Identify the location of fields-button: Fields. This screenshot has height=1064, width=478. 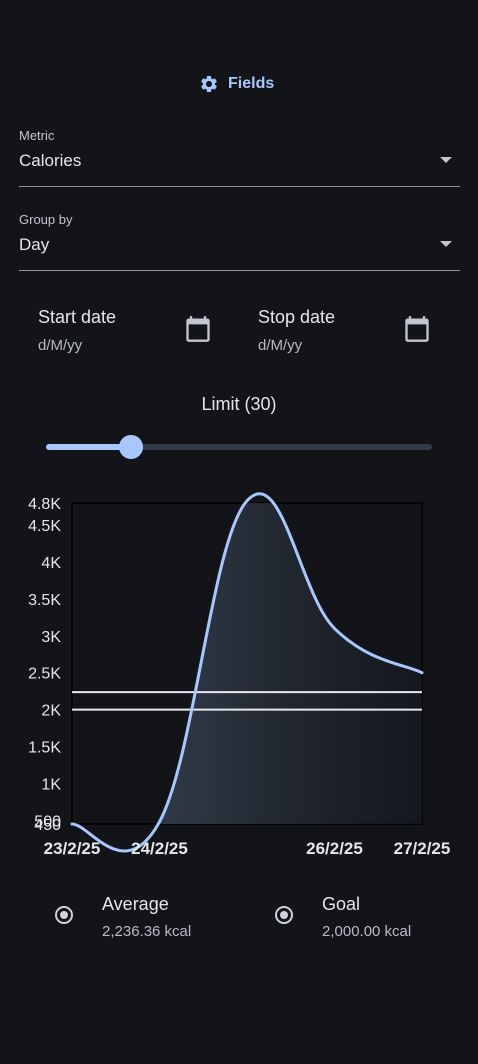
(236, 84).